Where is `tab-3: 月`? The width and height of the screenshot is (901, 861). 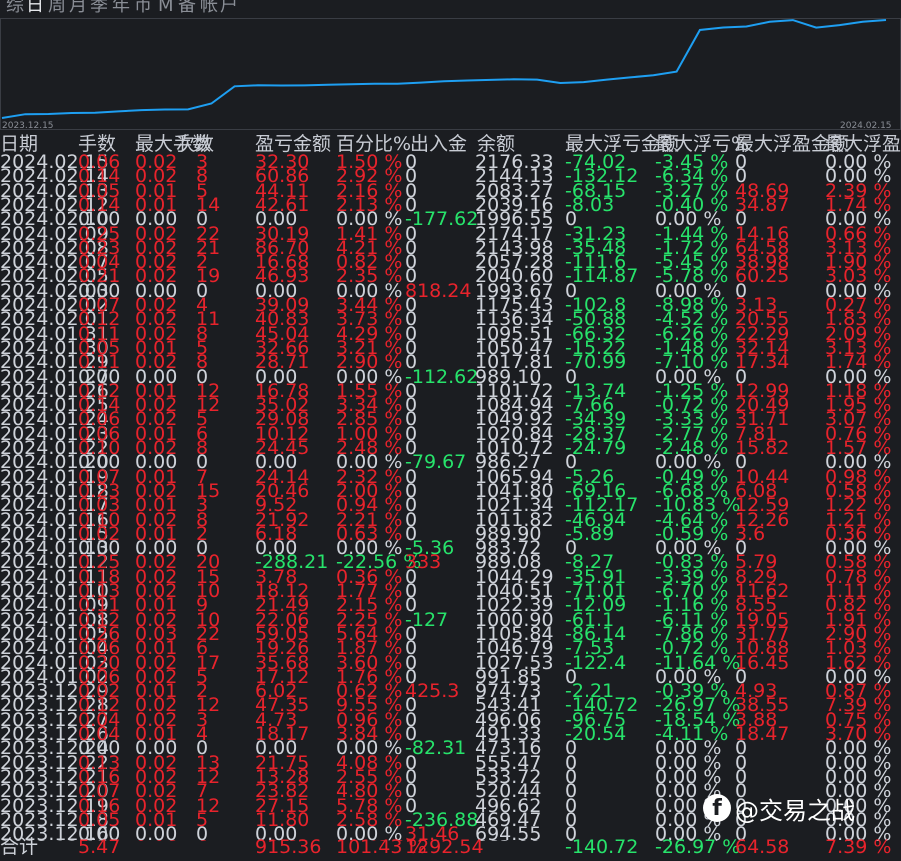 tab-3: 月 is located at coordinates (78, 8).